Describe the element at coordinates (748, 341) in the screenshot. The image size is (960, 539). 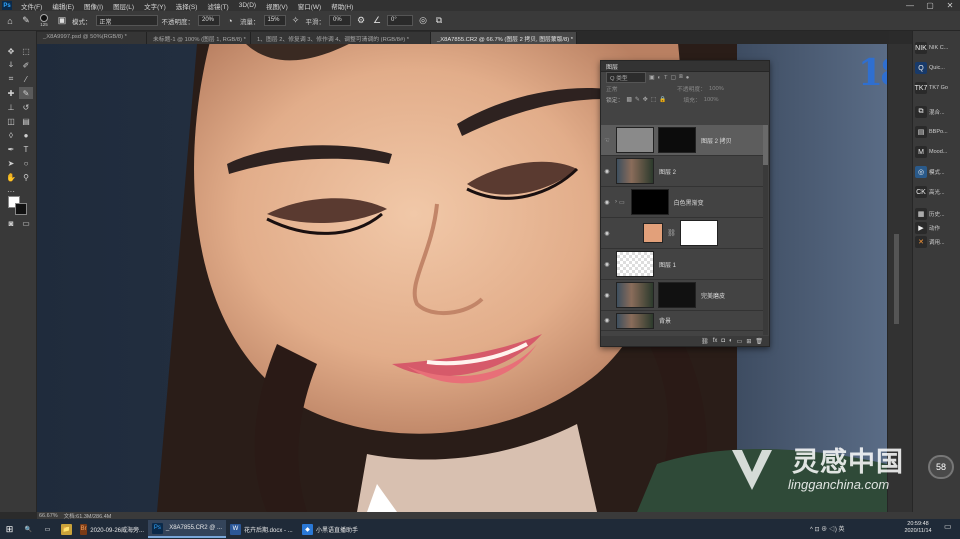
I see `new-layer-icon: ⊞` at that location.